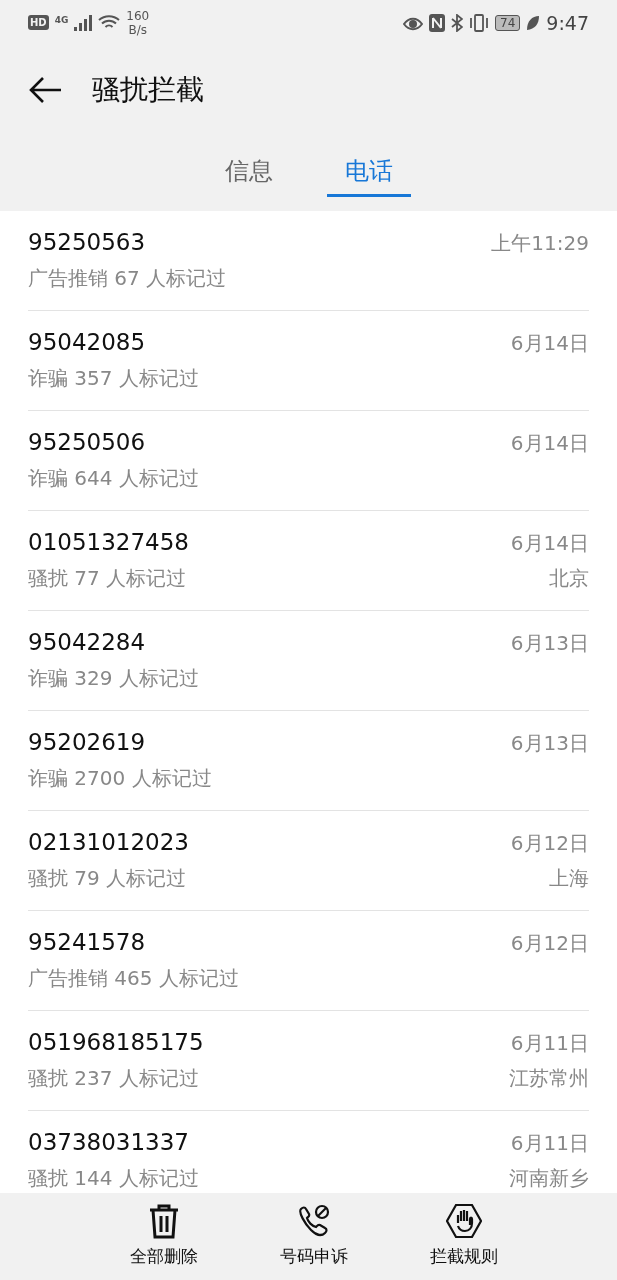 This screenshot has height=1280, width=617. Describe the element at coordinates (148, 90) in the screenshot. I see `page-title: 骚扰拦截` at that location.